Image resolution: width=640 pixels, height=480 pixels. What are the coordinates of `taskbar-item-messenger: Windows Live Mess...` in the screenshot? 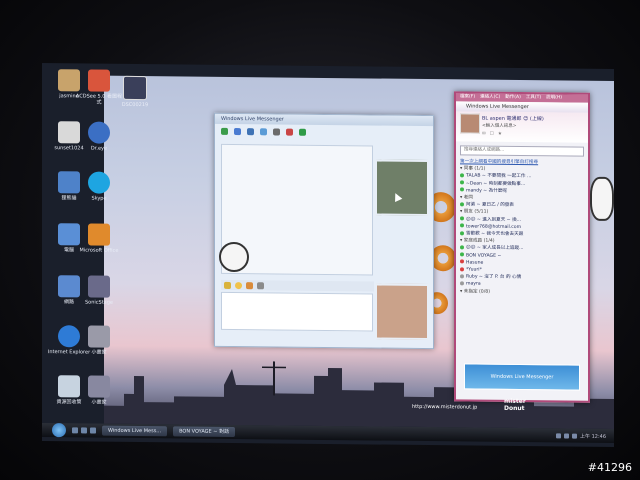 It's located at (135, 431).